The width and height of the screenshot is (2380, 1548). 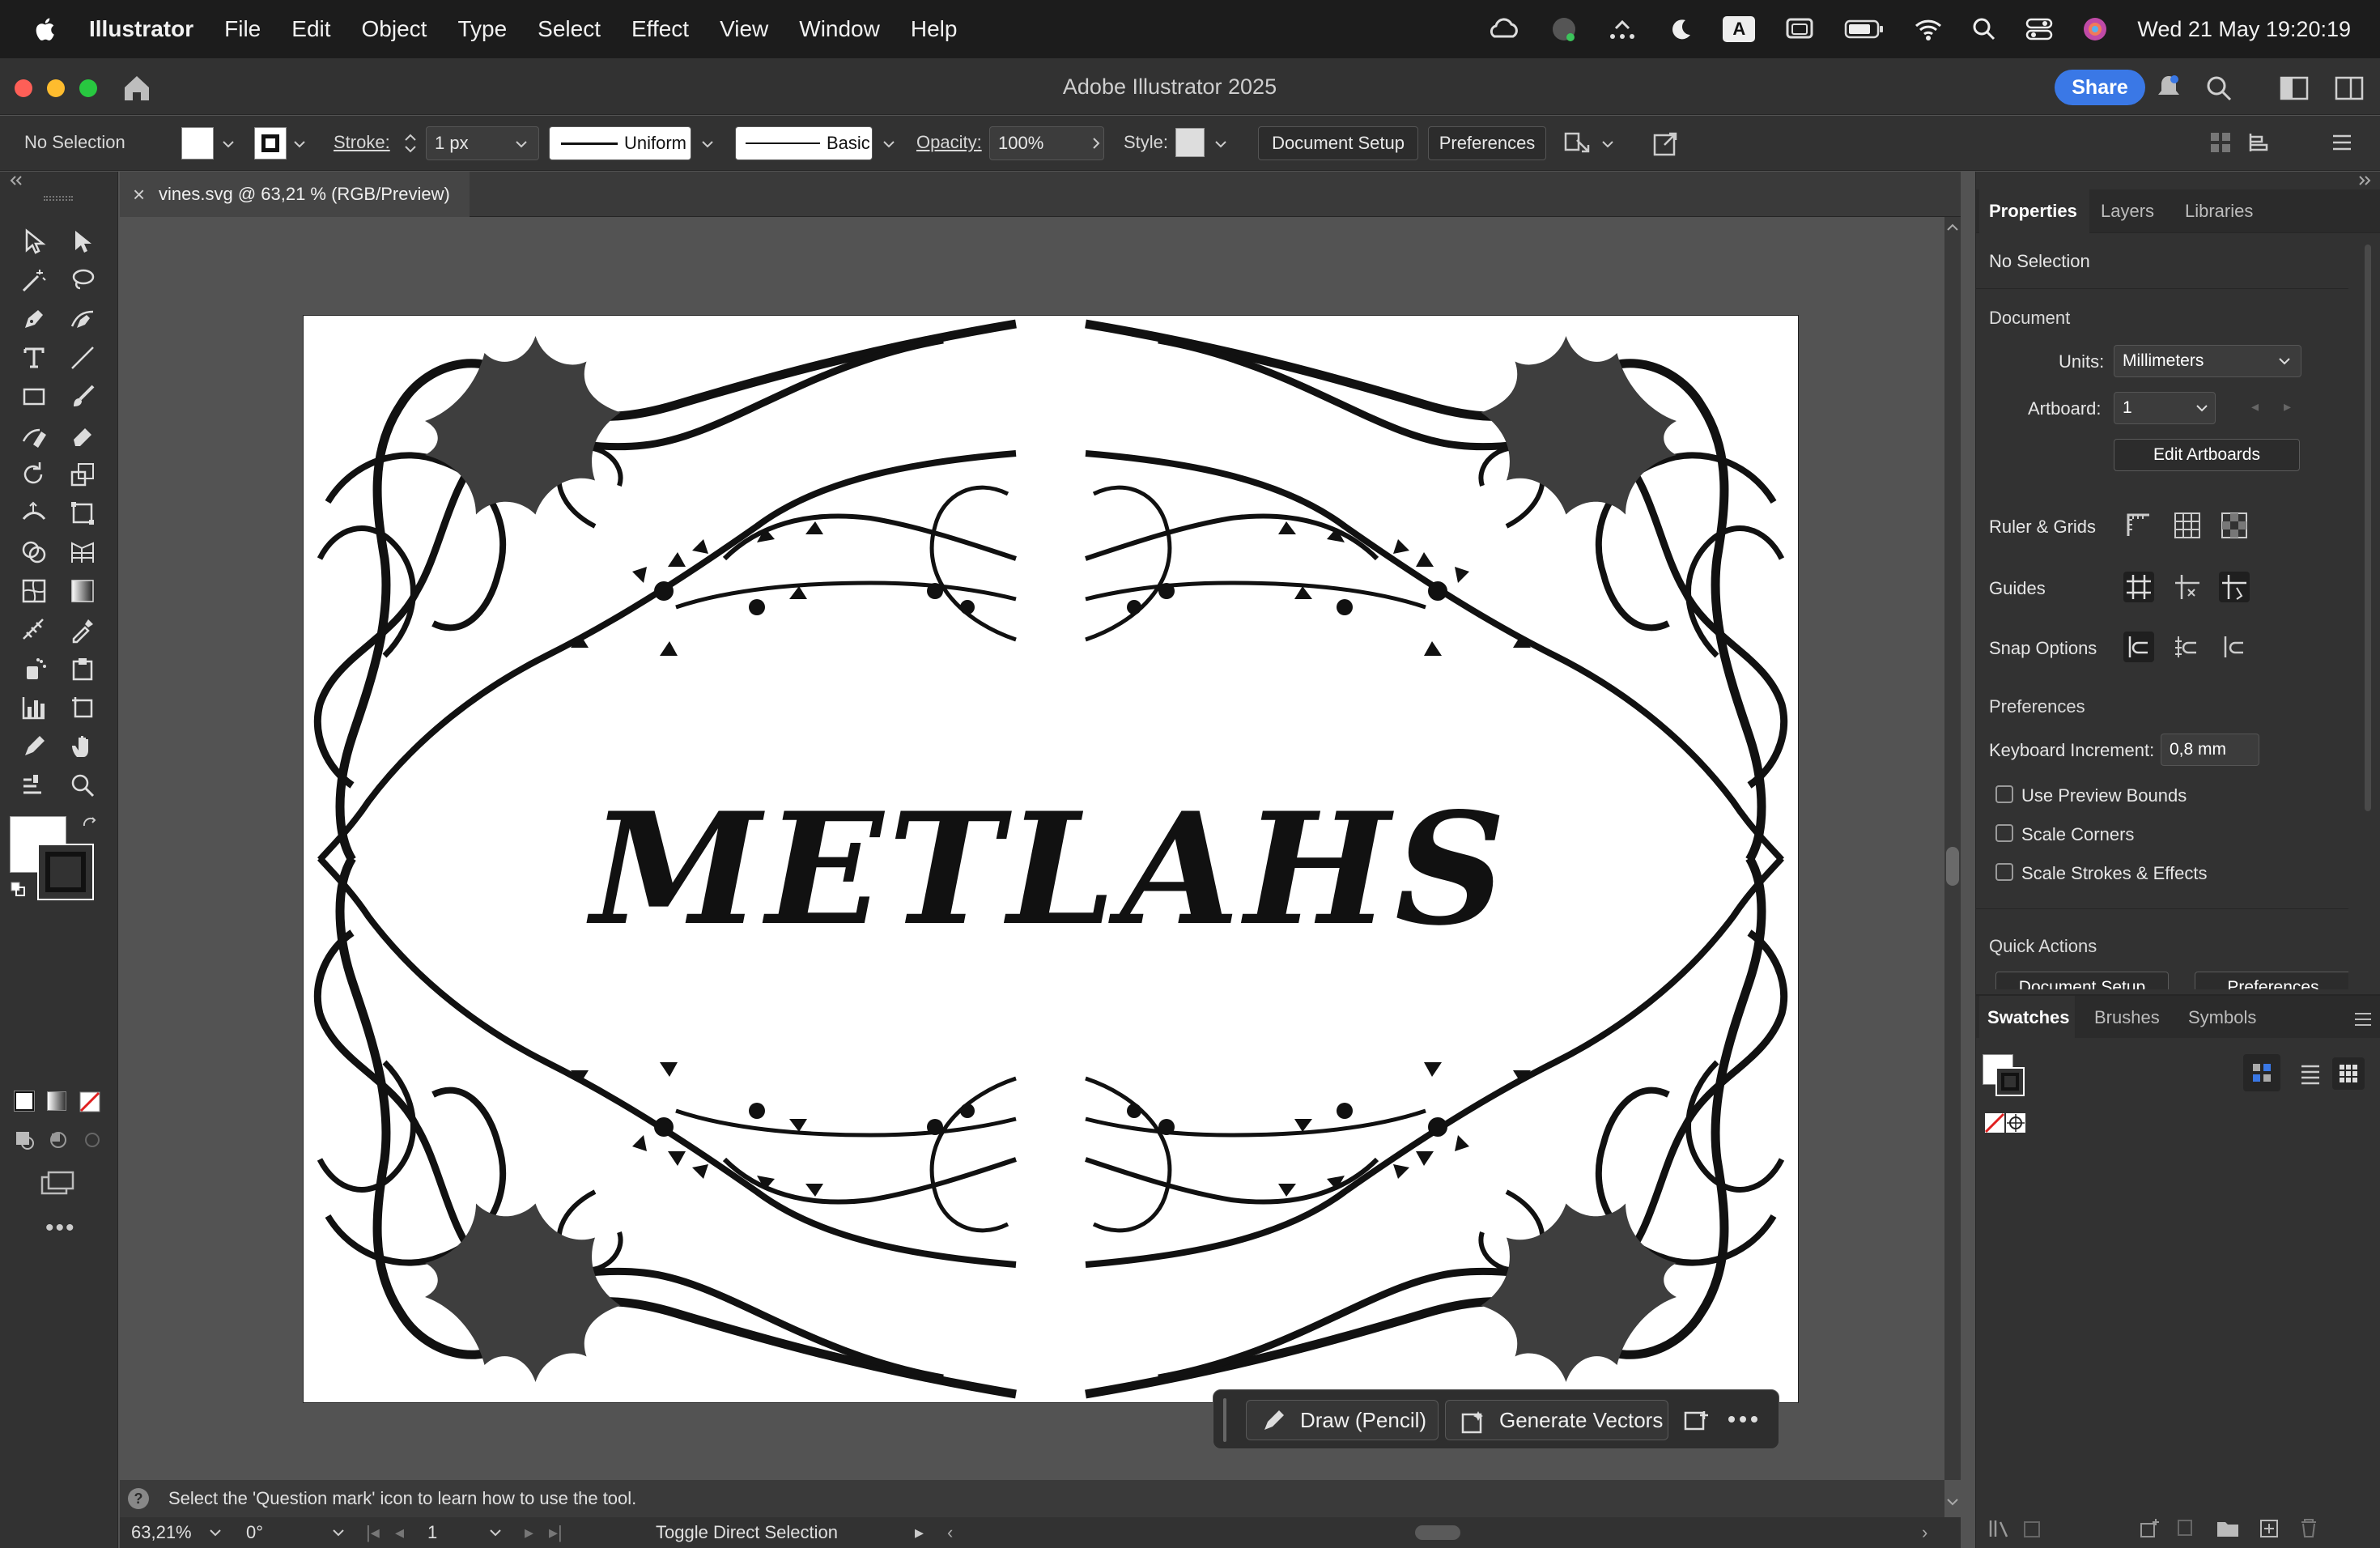 What do you see at coordinates (2234, 647) in the screenshot?
I see `snap-to-pixel-button` at bounding box center [2234, 647].